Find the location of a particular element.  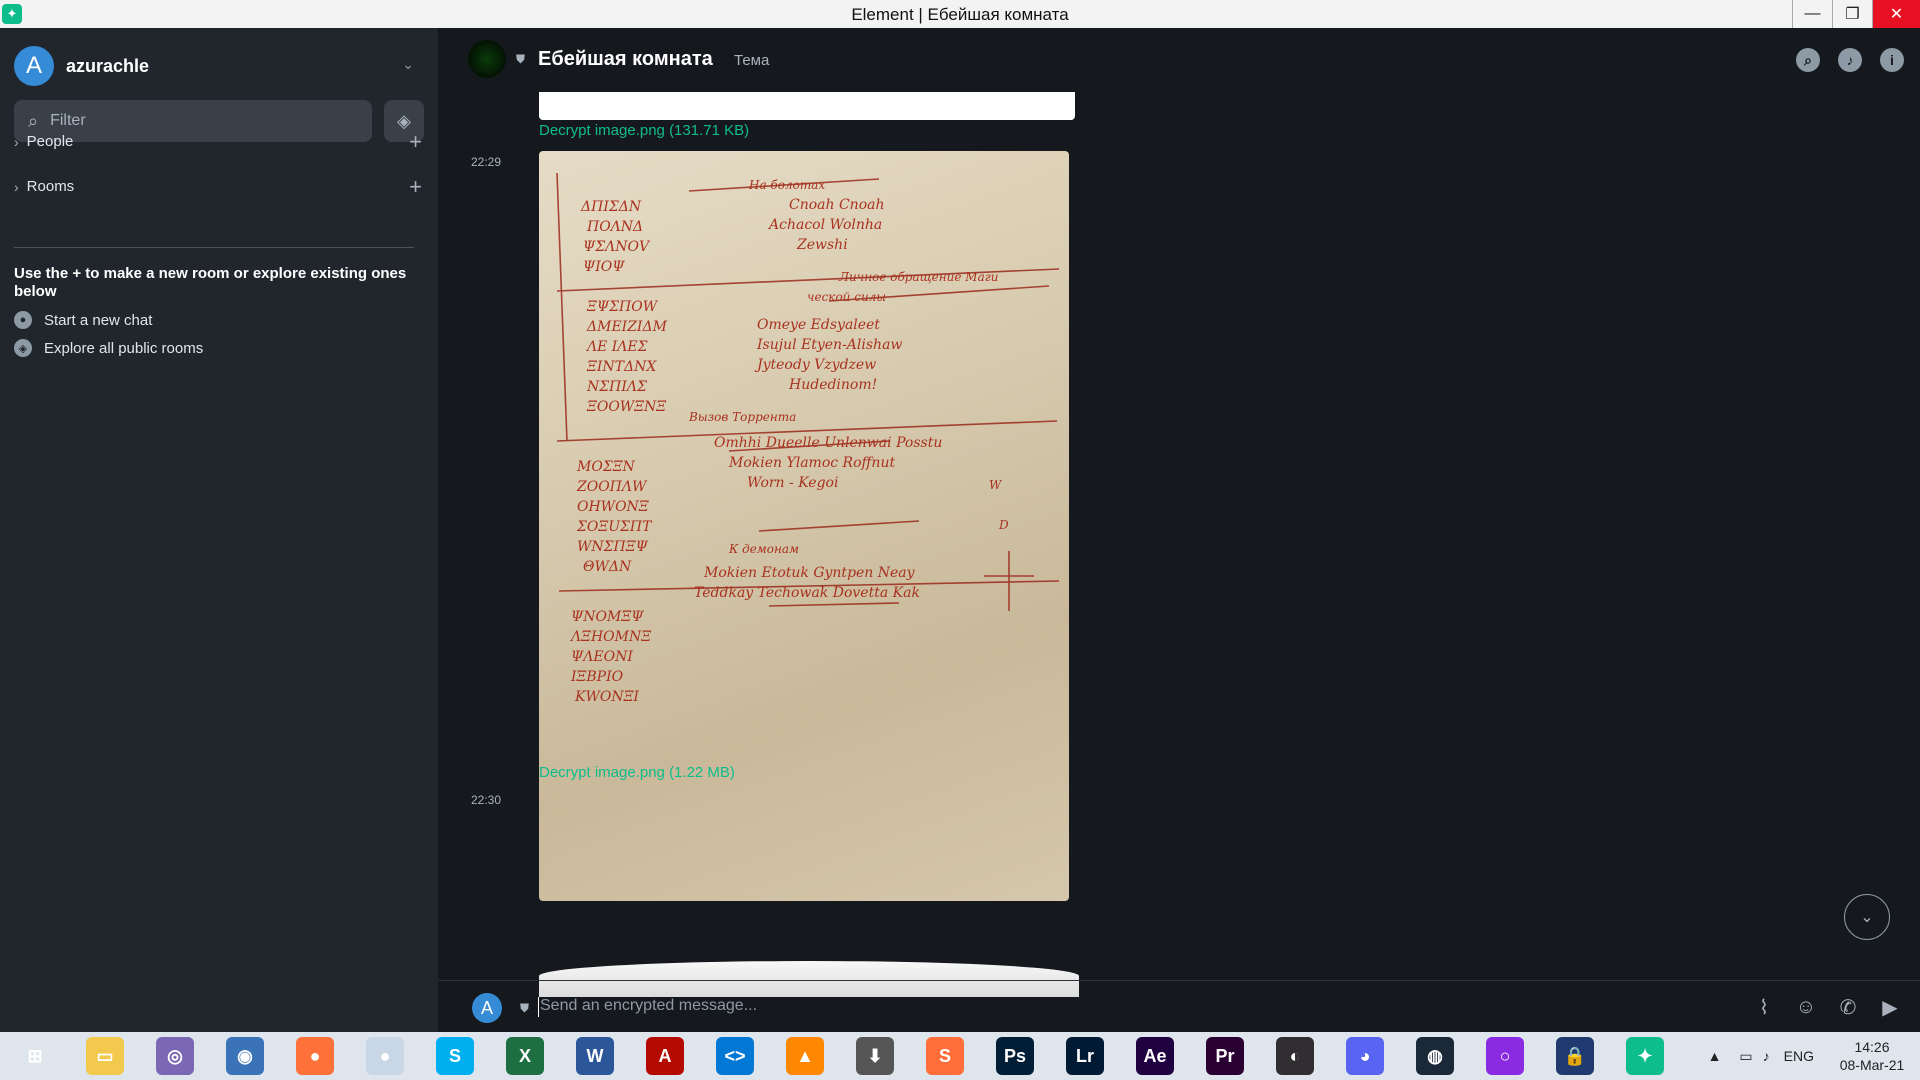

svg-text: ΛΞΗΟΜΝΞ is located at coordinates (610, 637).